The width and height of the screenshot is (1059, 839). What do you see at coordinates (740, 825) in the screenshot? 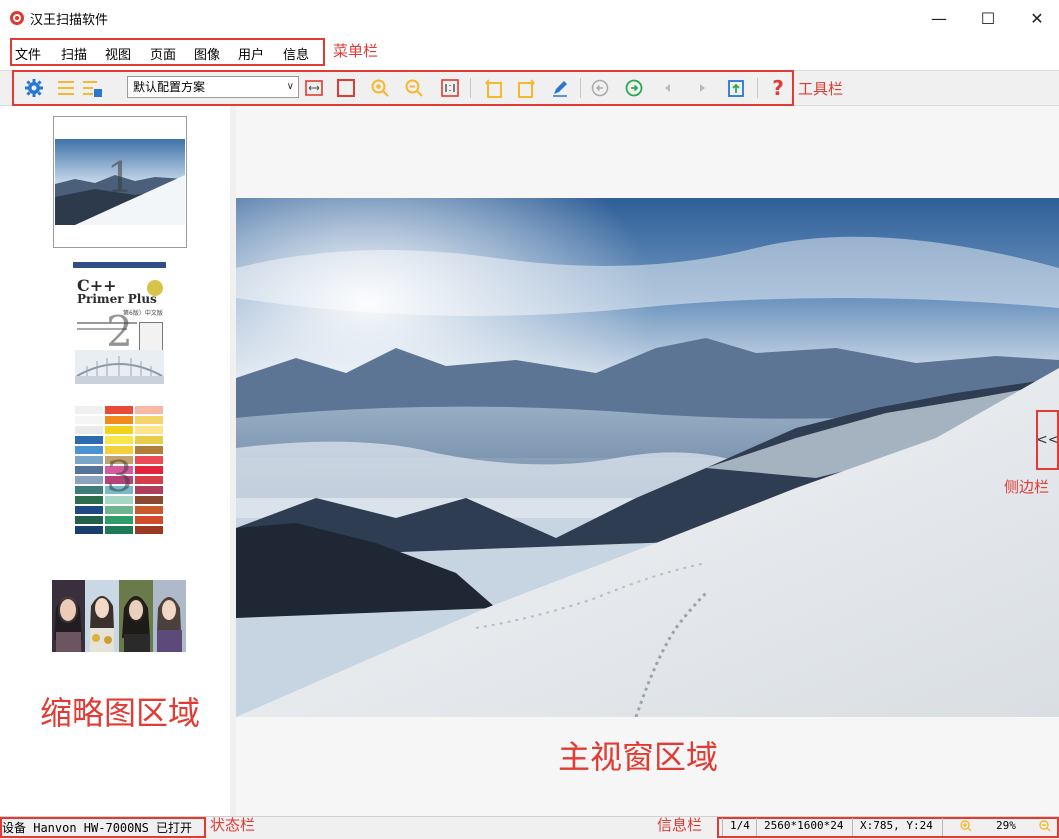
I see `page-indicator: 1/4` at bounding box center [740, 825].